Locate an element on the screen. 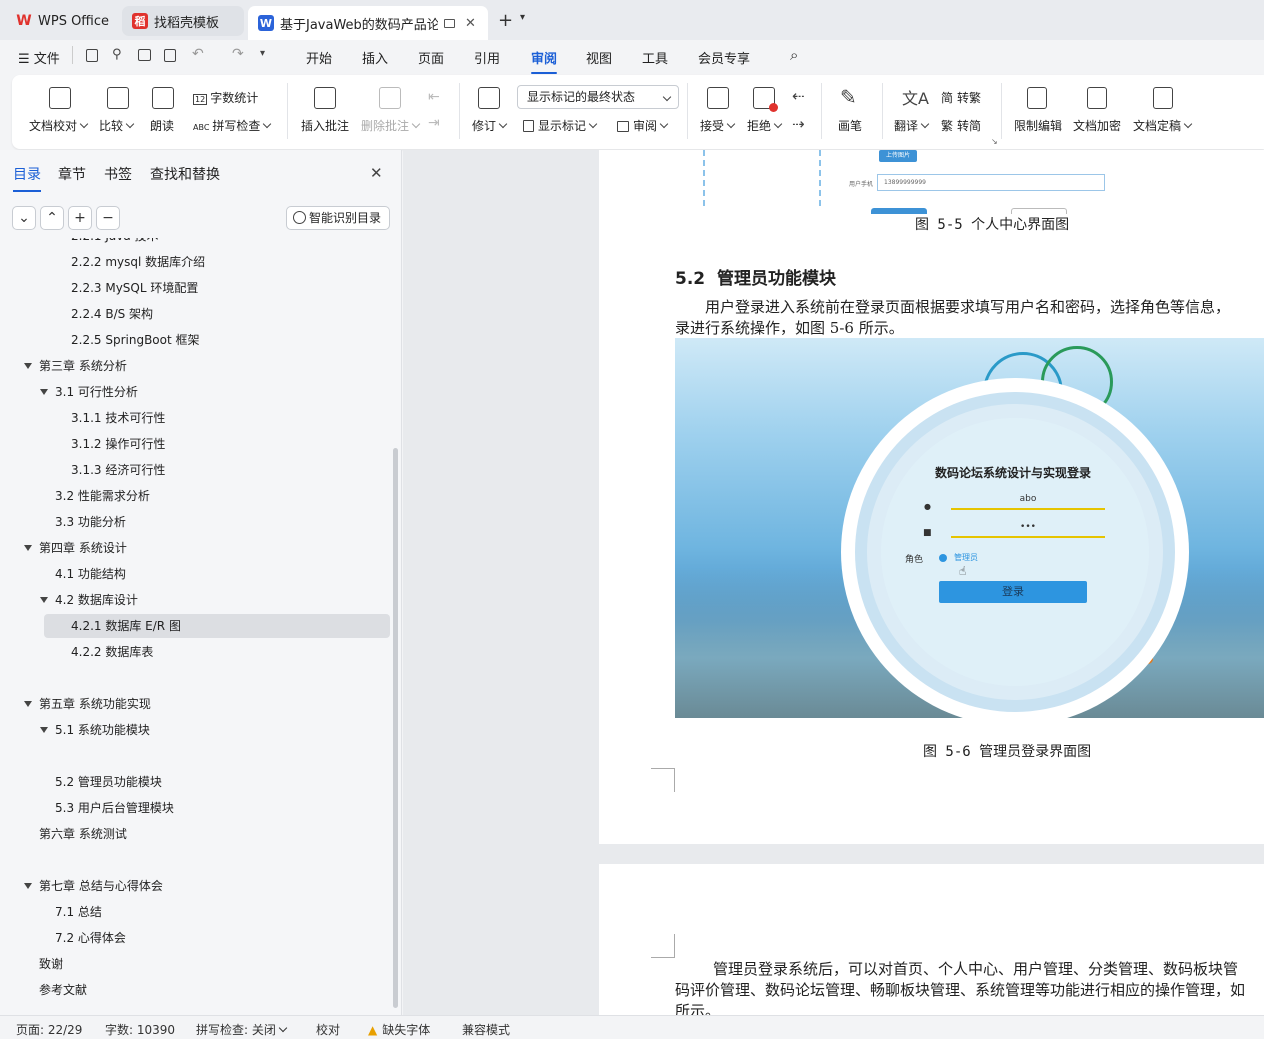  spell-check-button: ABC 拼写检查 is located at coordinates (232, 125).